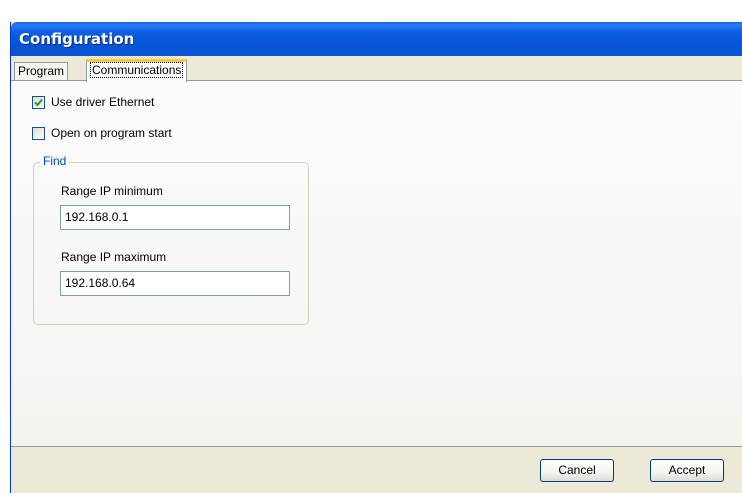 Image resolution: width=742 pixels, height=493 pixels. I want to click on cancel-button: Cancel, so click(577, 470).